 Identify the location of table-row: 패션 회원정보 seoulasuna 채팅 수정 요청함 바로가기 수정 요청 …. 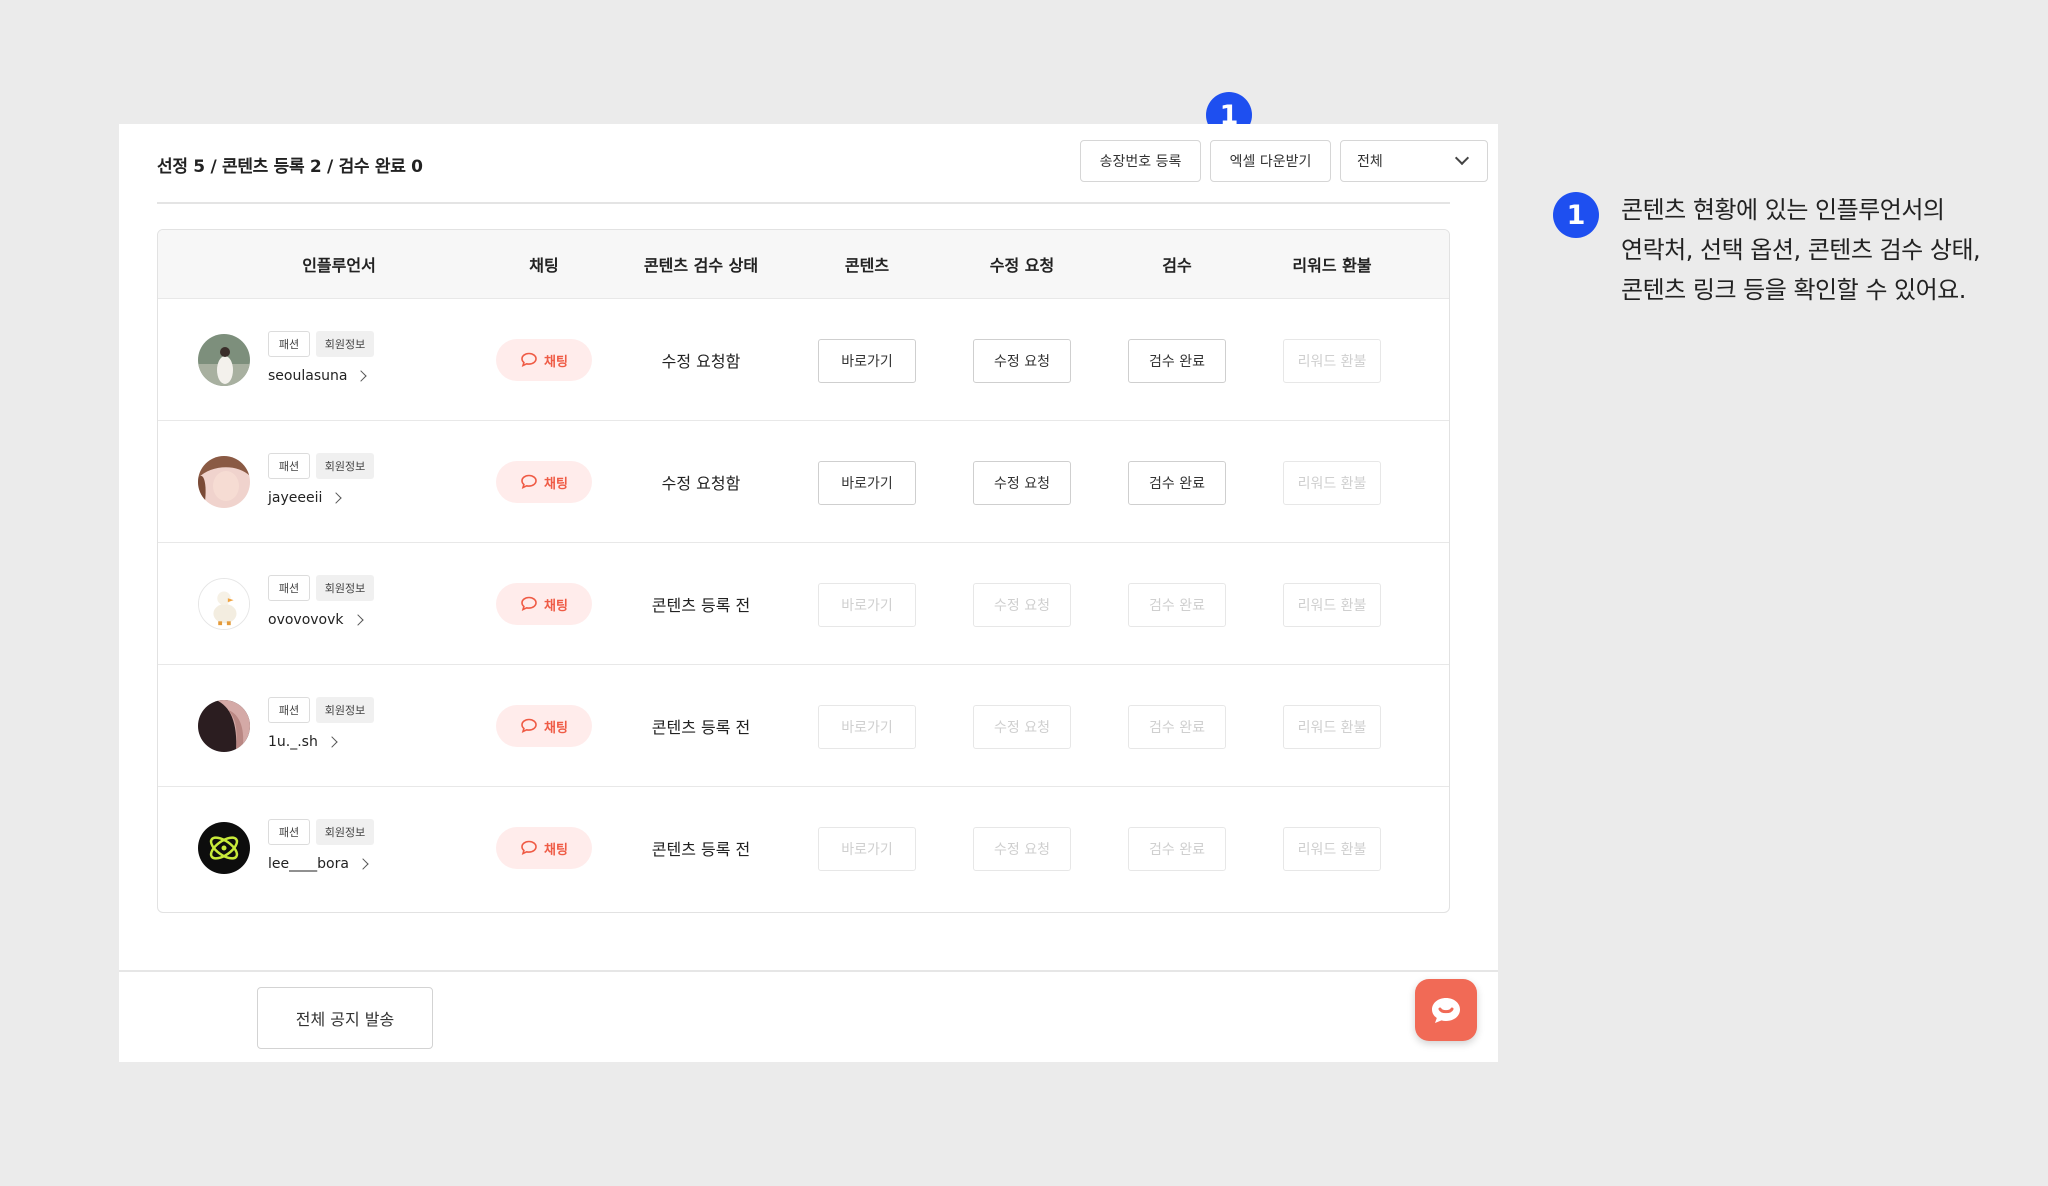
(803, 359).